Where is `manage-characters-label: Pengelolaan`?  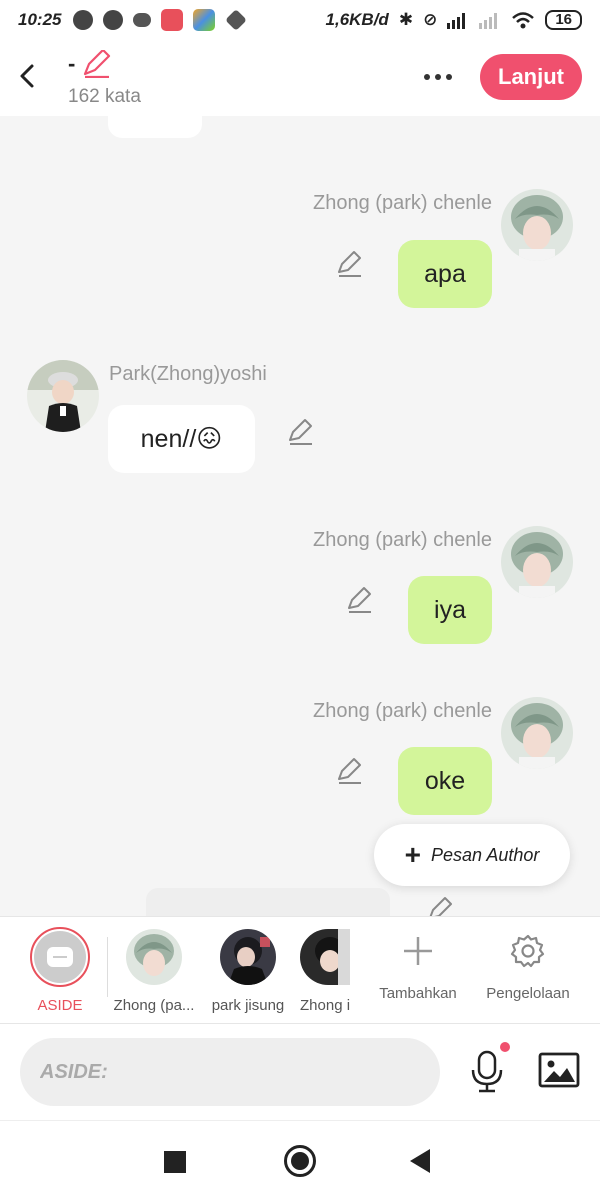
manage-characters-label: Pengelolaan is located at coordinates (528, 993).